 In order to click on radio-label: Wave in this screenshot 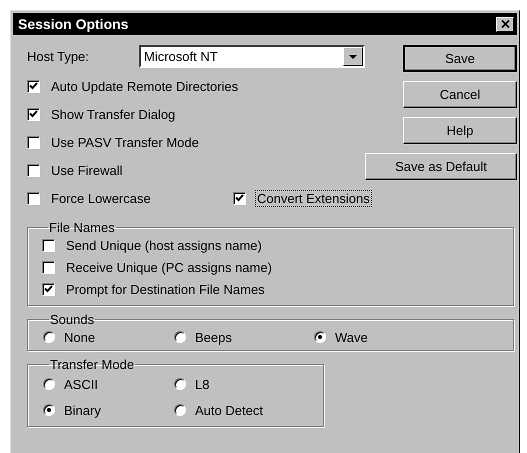, I will do `click(351, 337)`.